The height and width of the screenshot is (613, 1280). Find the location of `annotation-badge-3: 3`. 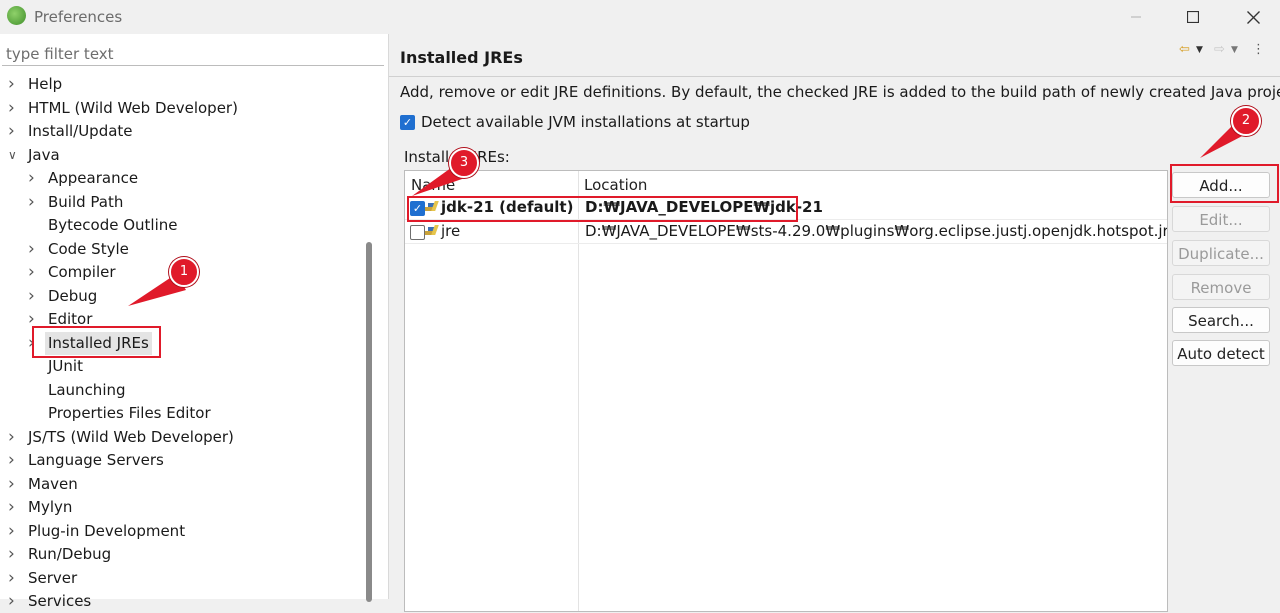

annotation-badge-3: 3 is located at coordinates (464, 163).